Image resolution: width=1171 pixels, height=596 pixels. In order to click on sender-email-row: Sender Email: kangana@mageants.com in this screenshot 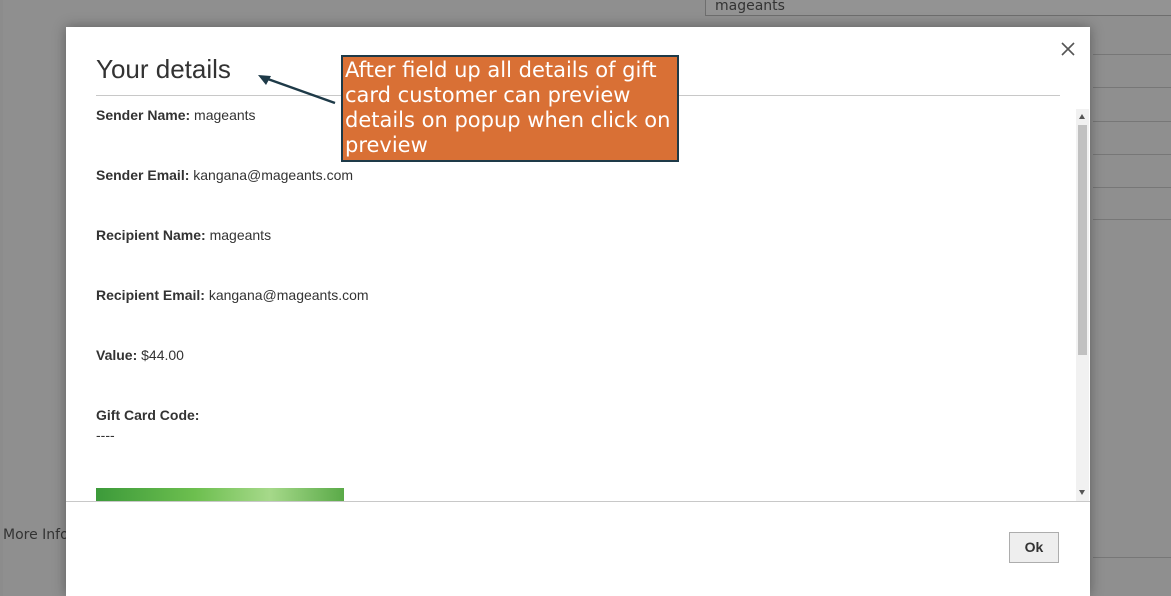, I will do `click(224, 175)`.